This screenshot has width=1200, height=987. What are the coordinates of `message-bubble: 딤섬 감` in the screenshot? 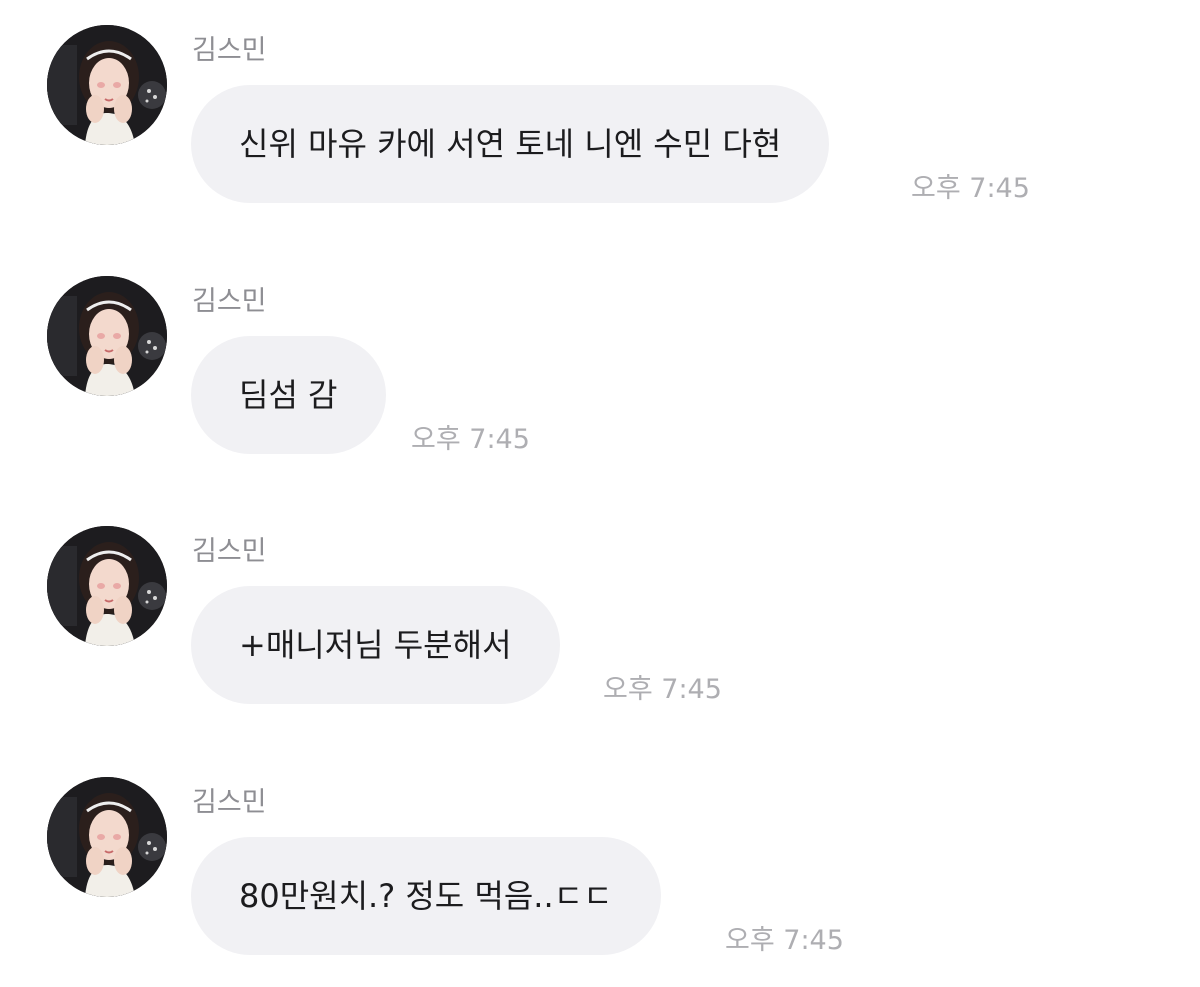 It's located at (288, 395).